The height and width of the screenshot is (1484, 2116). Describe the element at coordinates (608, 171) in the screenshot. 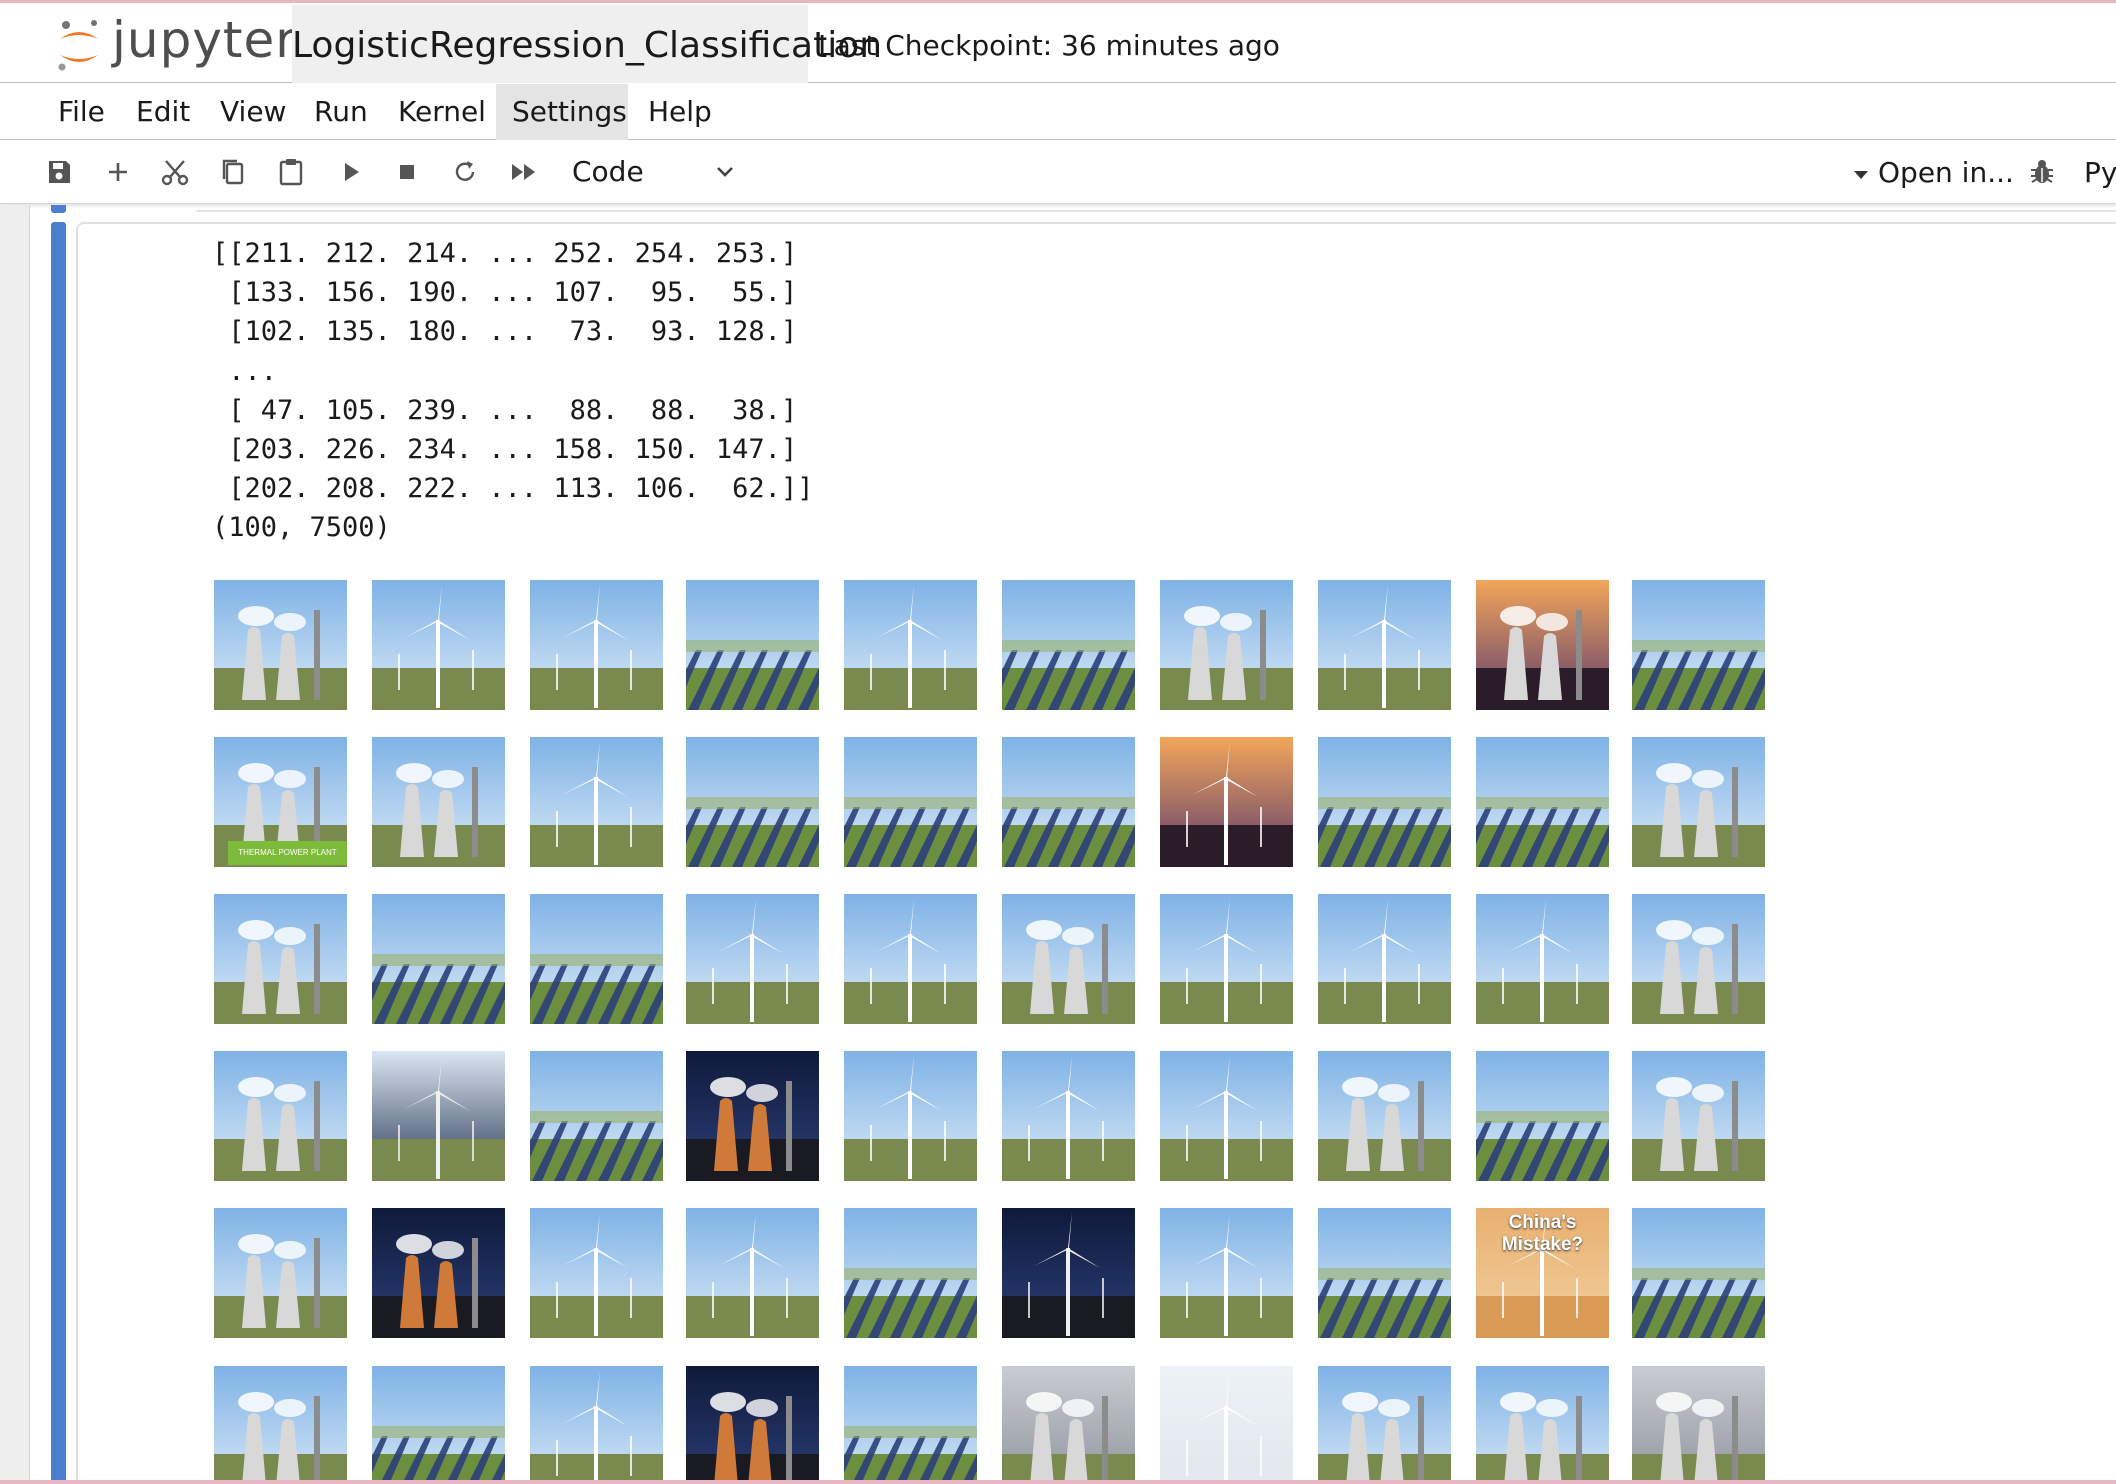

I see `cell-type-select: Code` at that location.